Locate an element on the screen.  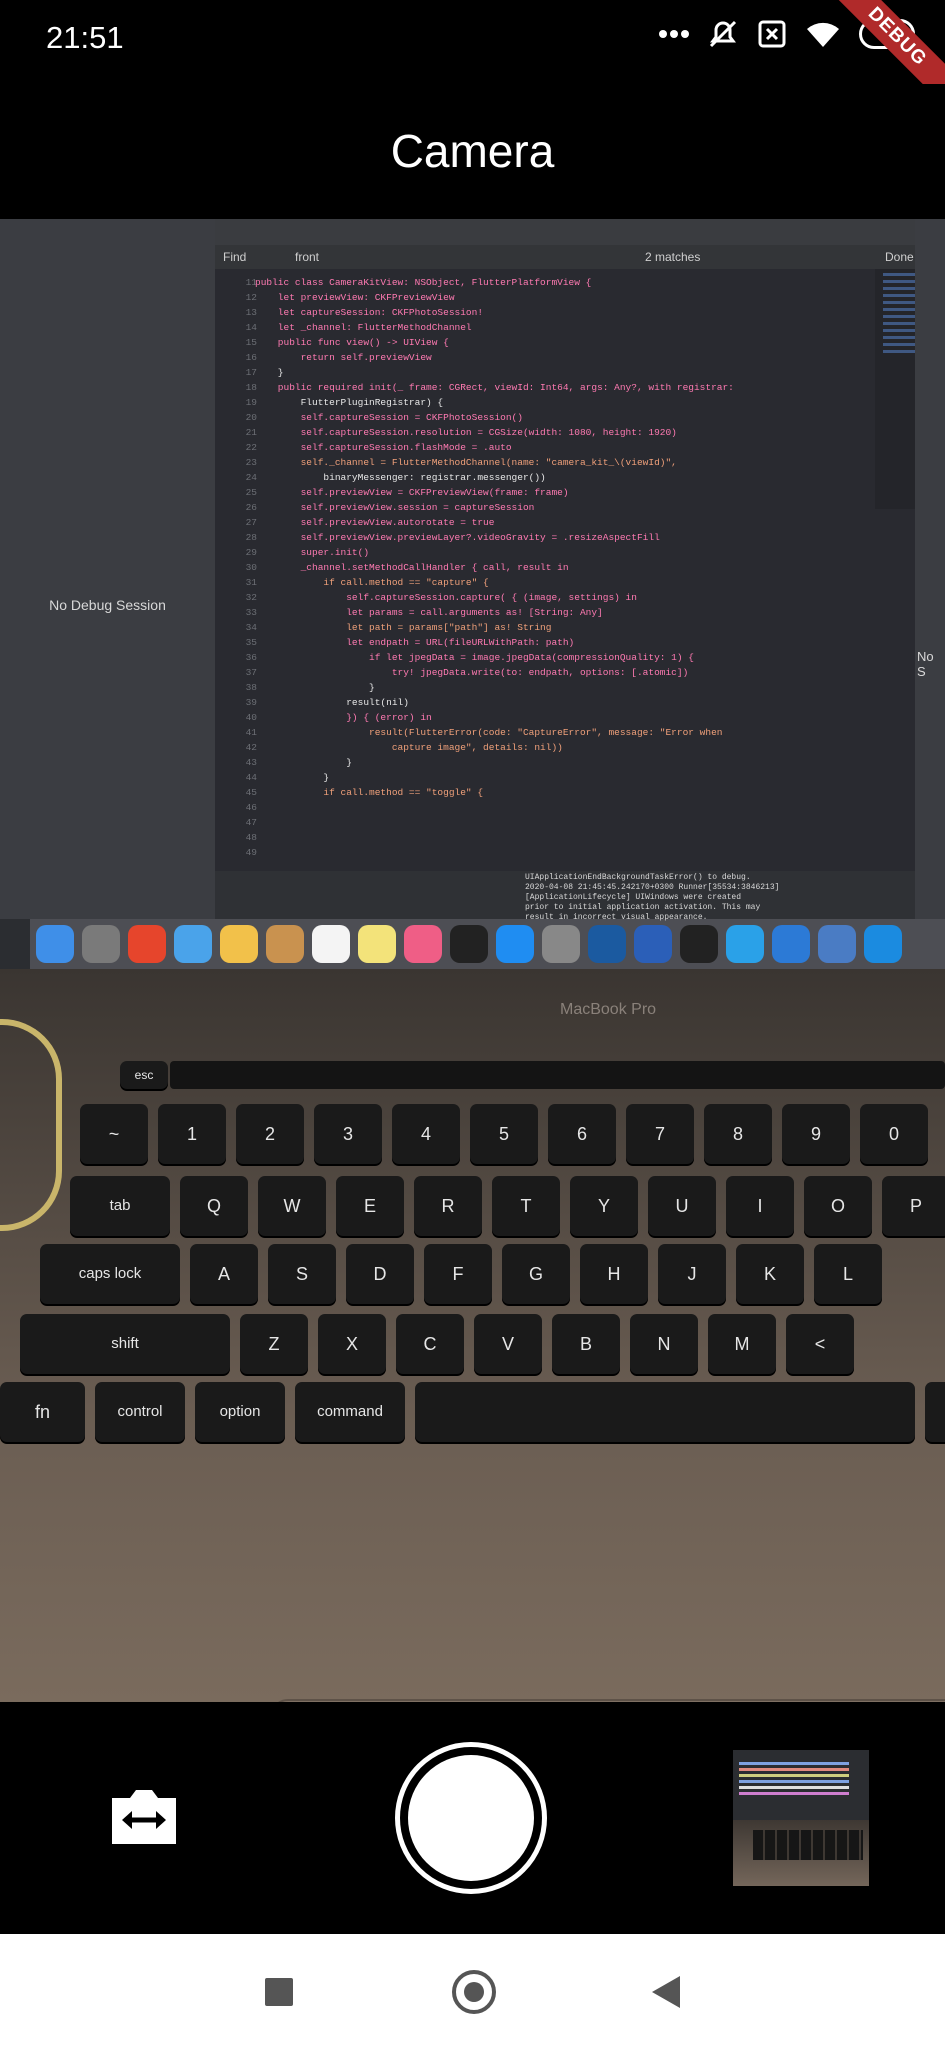
line-number: 44 is located at coordinates (251, 777).